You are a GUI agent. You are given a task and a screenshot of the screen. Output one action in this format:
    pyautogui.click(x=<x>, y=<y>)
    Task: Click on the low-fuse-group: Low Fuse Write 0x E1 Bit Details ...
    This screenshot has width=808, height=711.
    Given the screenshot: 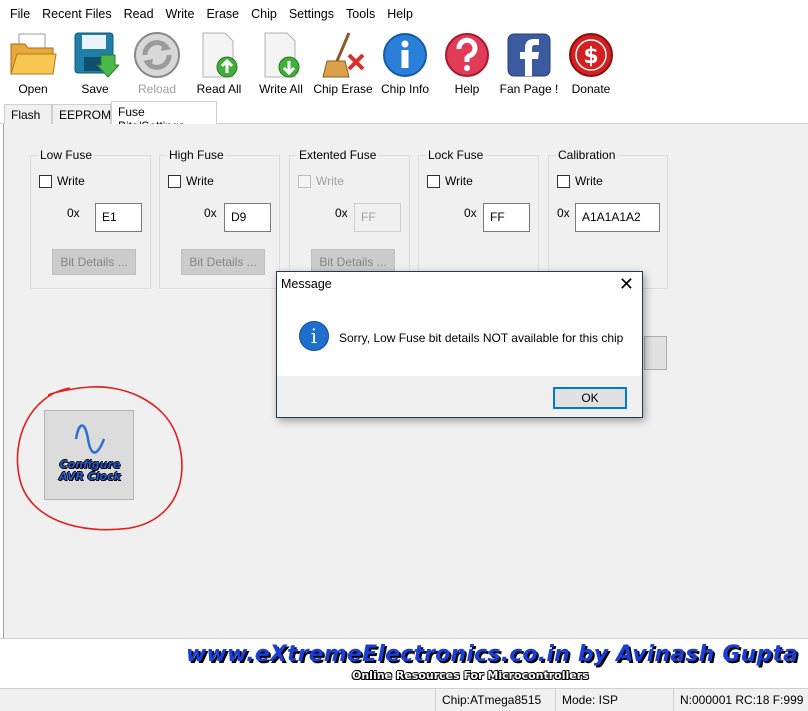 What is the action you would take?
    pyautogui.click(x=90, y=218)
    